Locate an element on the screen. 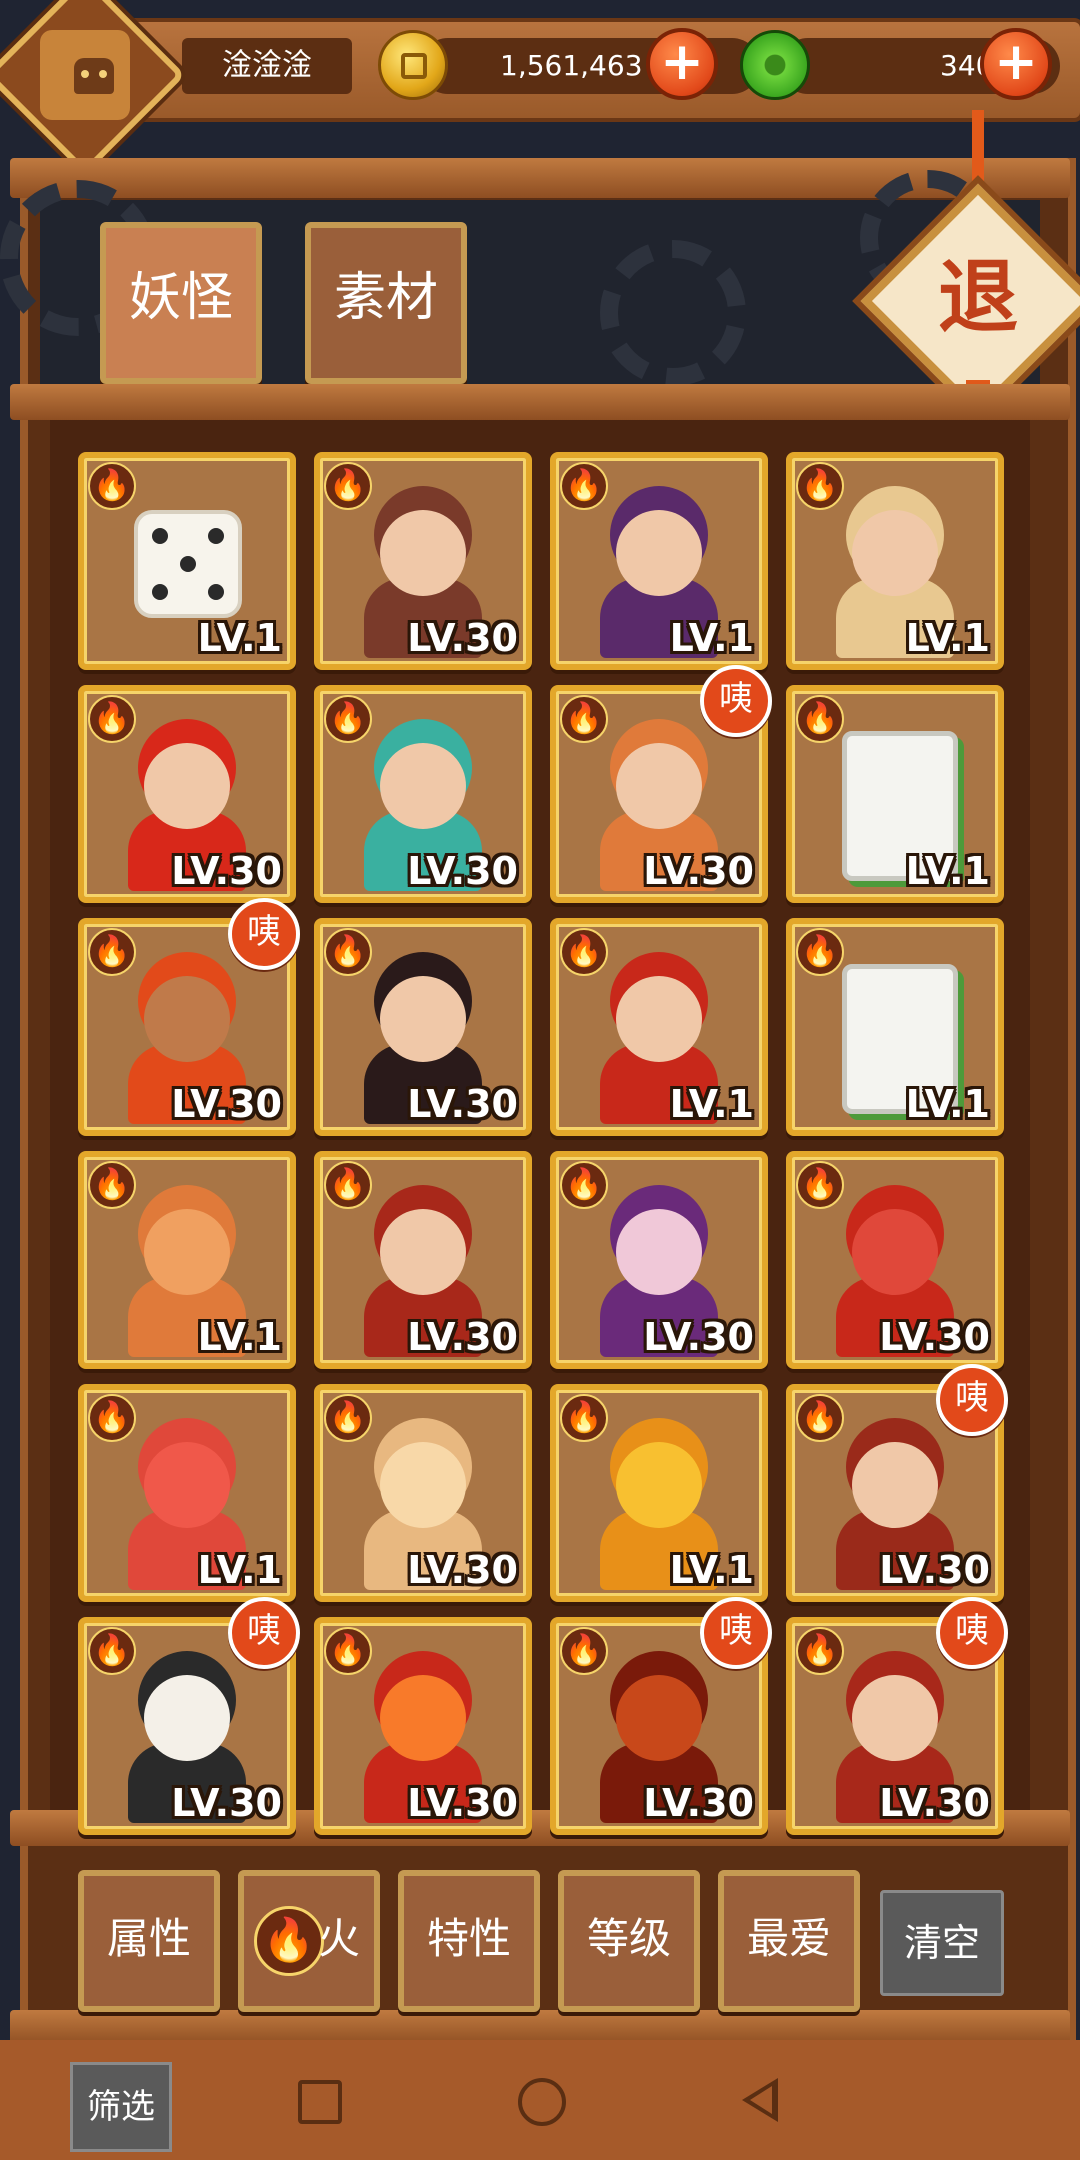  coin-icon is located at coordinates (413, 65).